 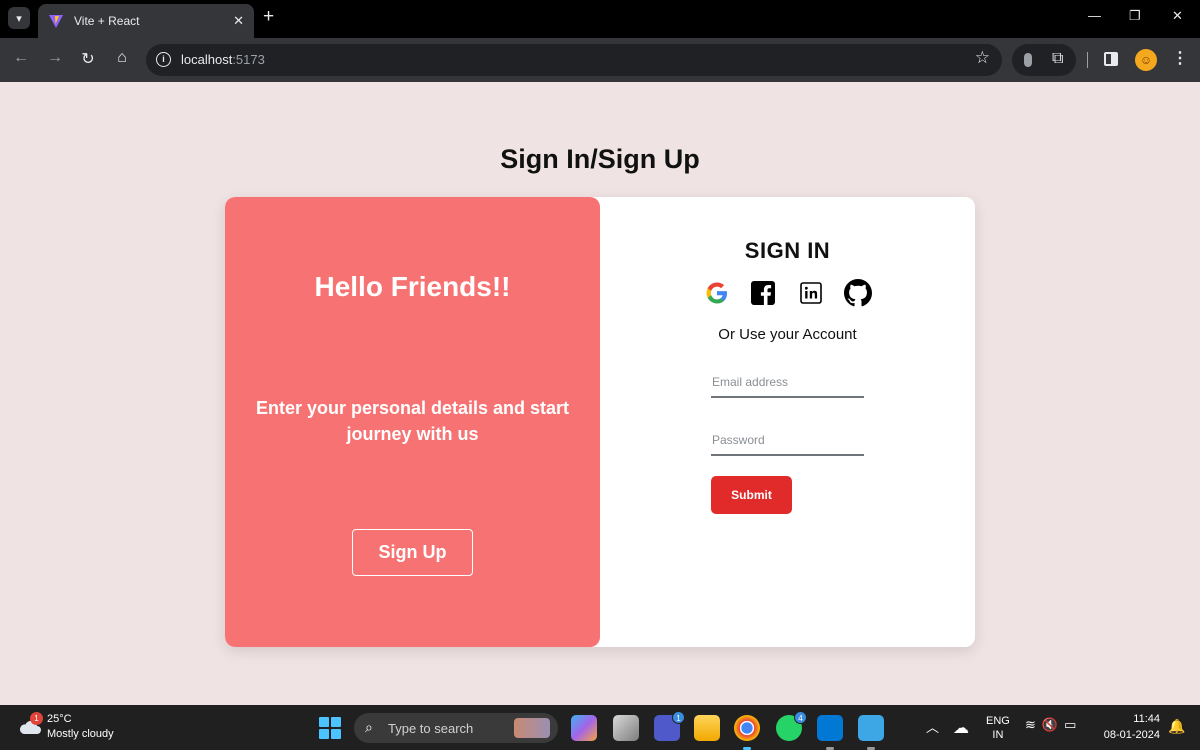 What do you see at coordinates (19, 18) in the screenshot?
I see `tab-search-button: ▾` at bounding box center [19, 18].